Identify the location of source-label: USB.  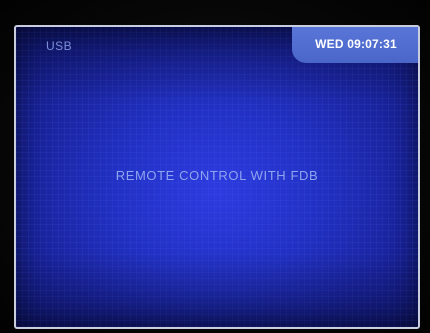
(59, 46).